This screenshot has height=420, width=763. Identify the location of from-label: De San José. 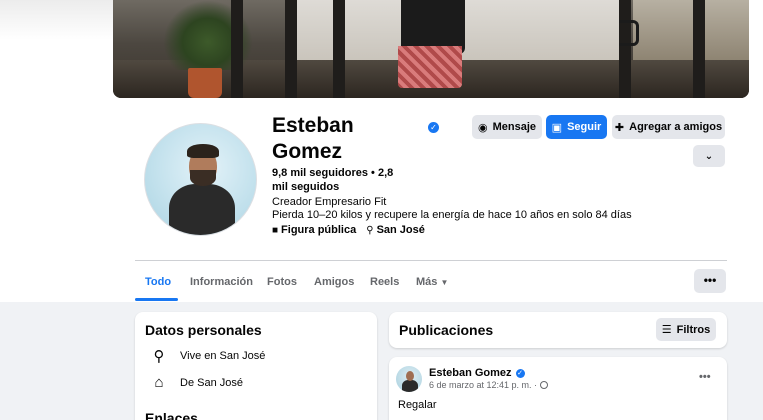
(211, 383).